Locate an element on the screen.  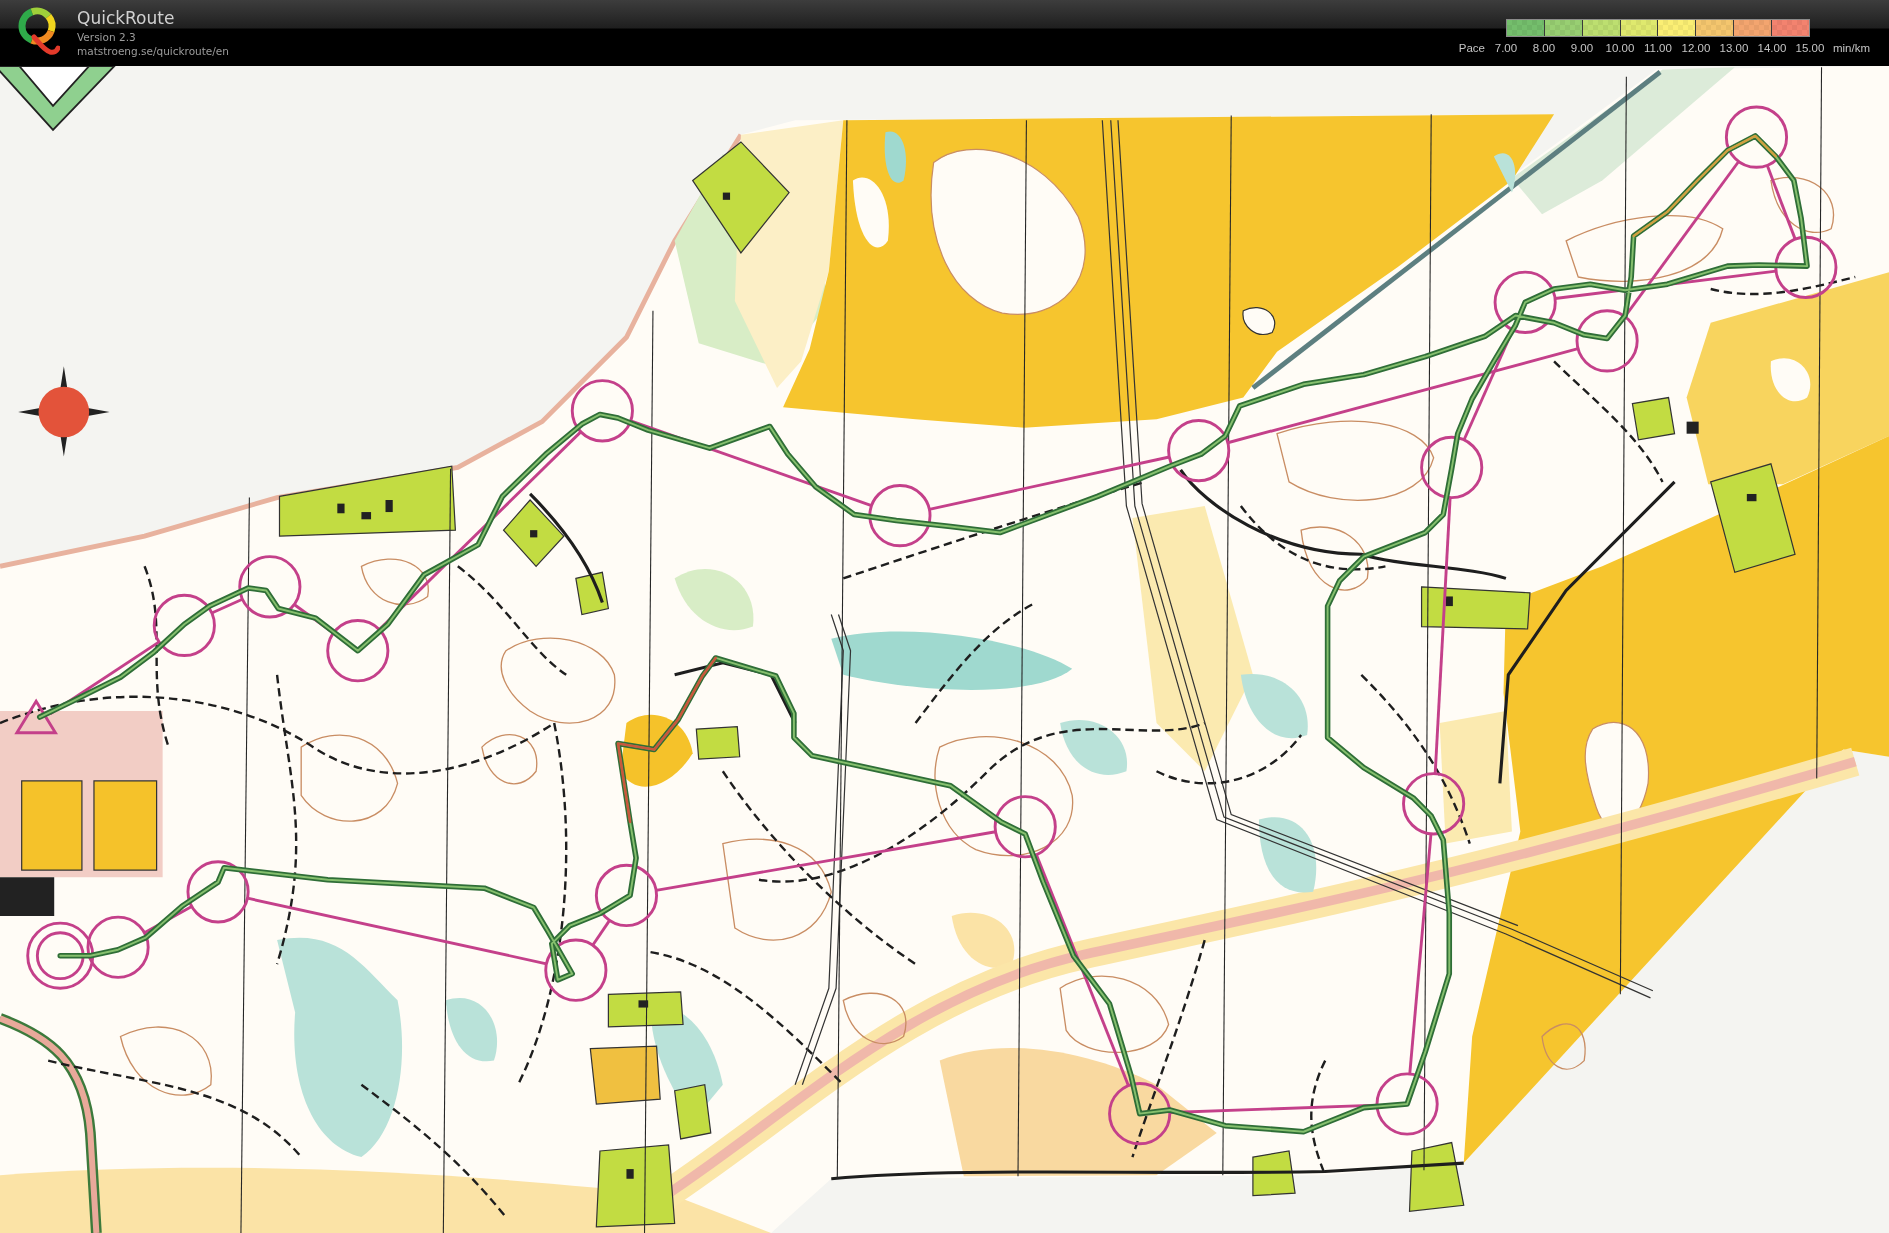
legend-label: Pace is located at coordinates (1472, 48).